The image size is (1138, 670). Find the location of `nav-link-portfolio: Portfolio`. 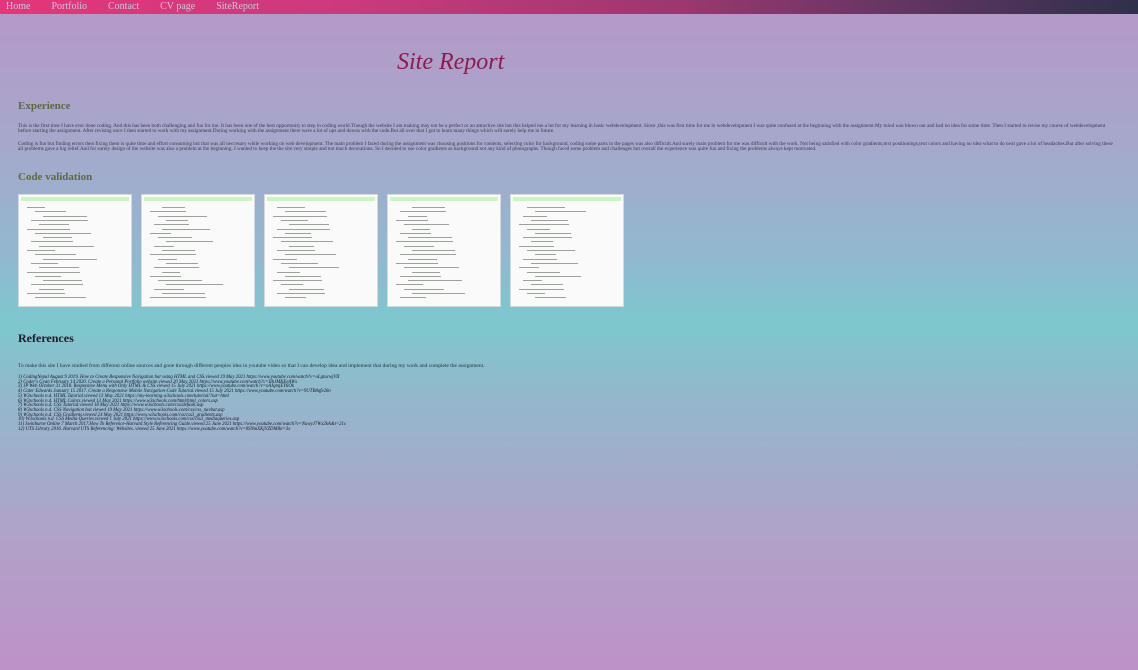

nav-link-portfolio: Portfolio is located at coordinates (69, 7).